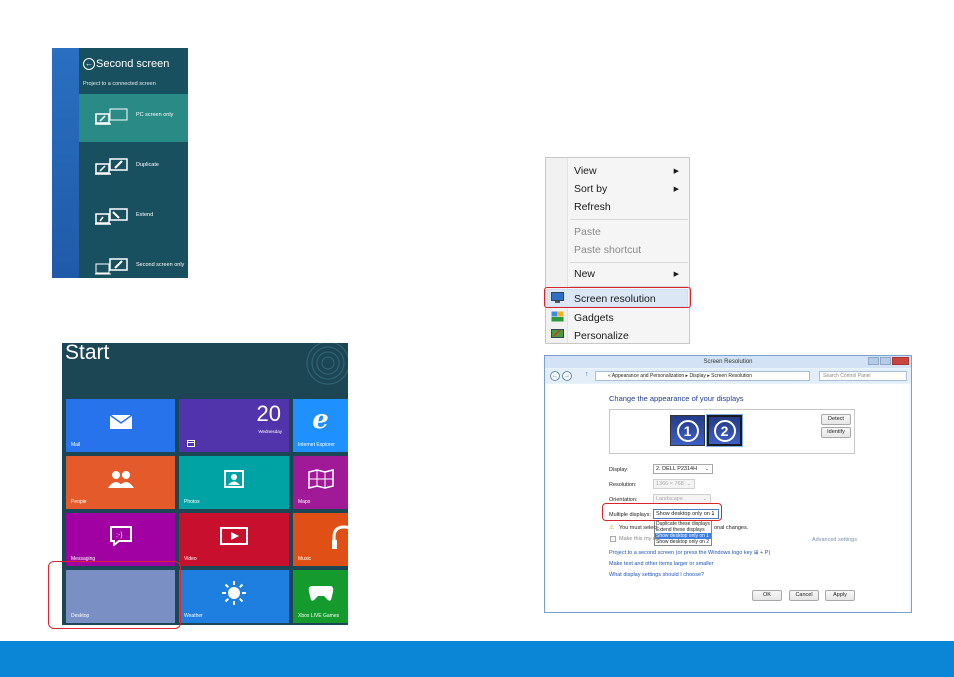 This screenshot has width=954, height=677. Describe the element at coordinates (619, 470) in the screenshot. I see `display-label: Display:` at that location.